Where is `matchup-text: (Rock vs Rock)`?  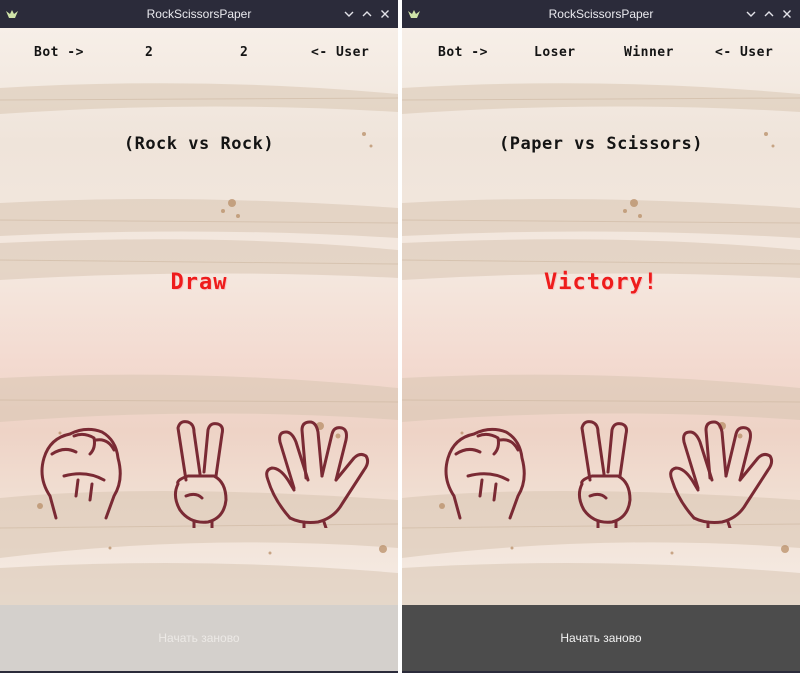 matchup-text: (Rock vs Rock) is located at coordinates (199, 144).